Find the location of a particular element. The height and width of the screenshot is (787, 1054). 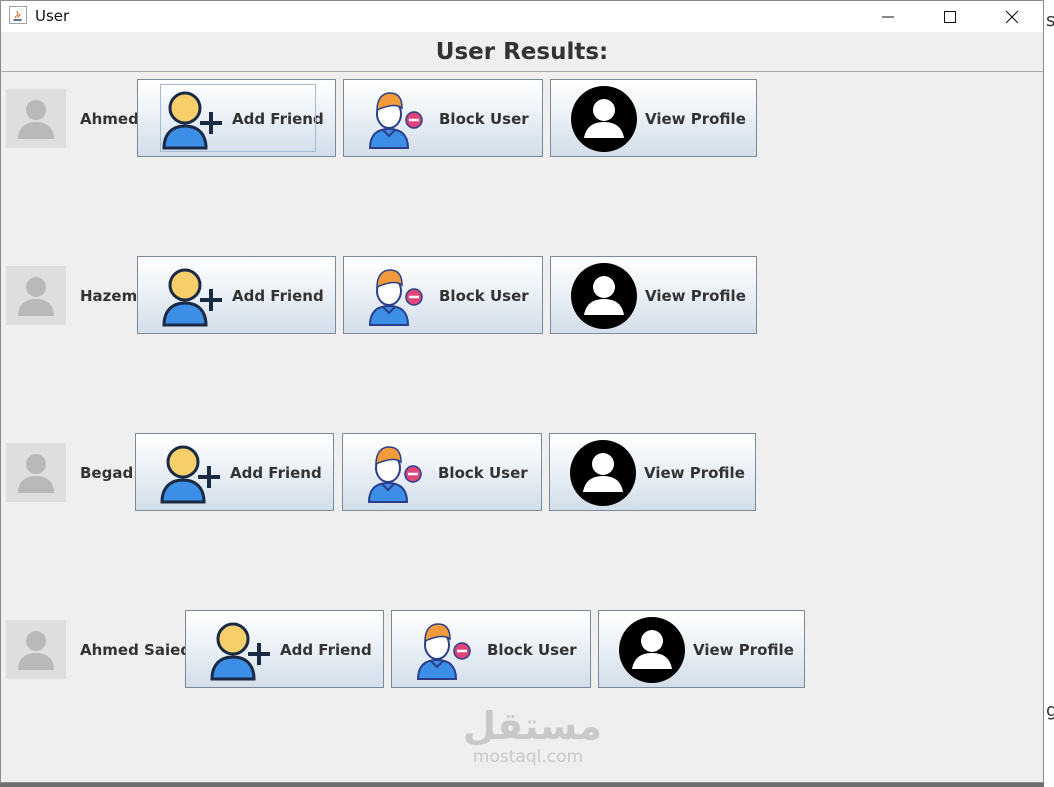

background-window-edge is located at coordinates (1049, 393).